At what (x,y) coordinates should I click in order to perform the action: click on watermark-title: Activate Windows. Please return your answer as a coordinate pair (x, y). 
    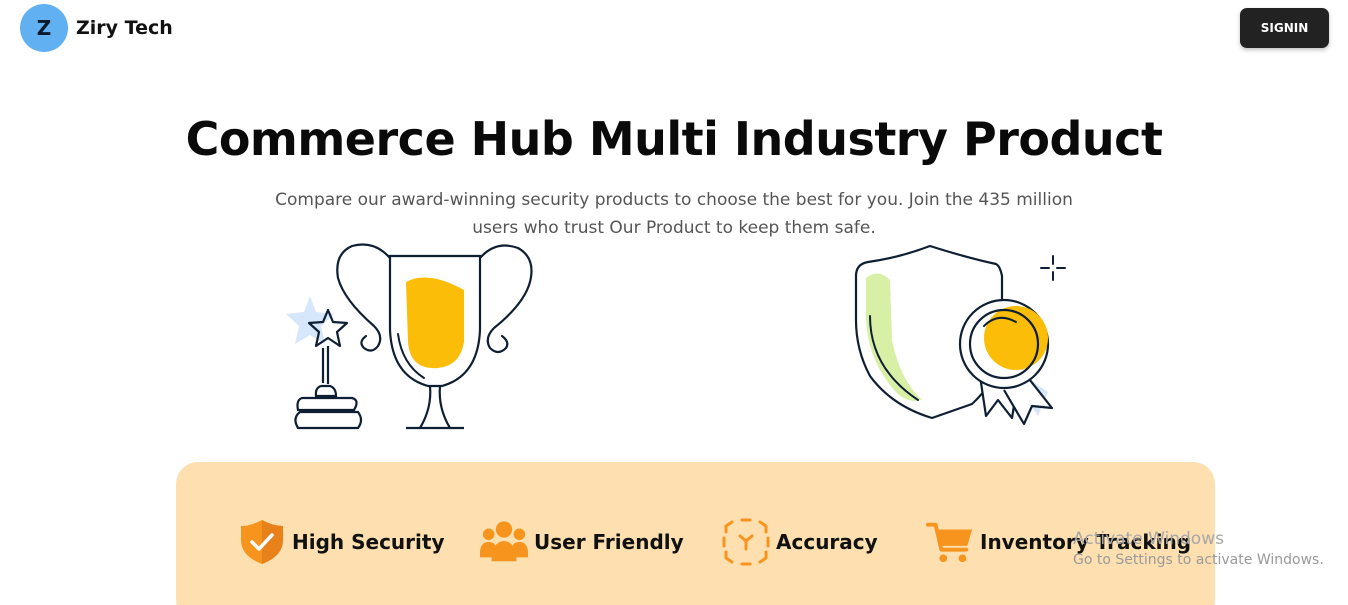
    Looking at the image, I should click on (1148, 539).